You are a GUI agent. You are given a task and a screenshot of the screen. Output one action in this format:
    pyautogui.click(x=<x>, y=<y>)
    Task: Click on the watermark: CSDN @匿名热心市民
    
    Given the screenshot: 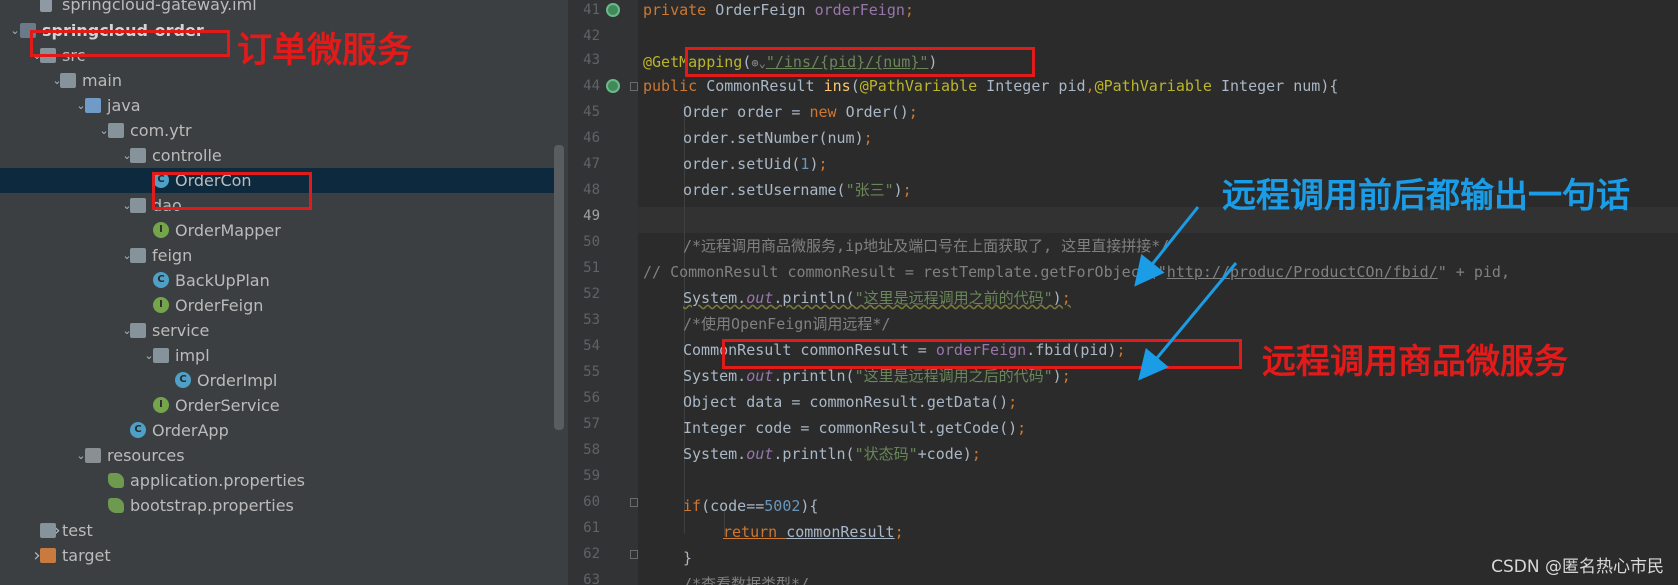 What is the action you would take?
    pyautogui.click(x=1577, y=567)
    